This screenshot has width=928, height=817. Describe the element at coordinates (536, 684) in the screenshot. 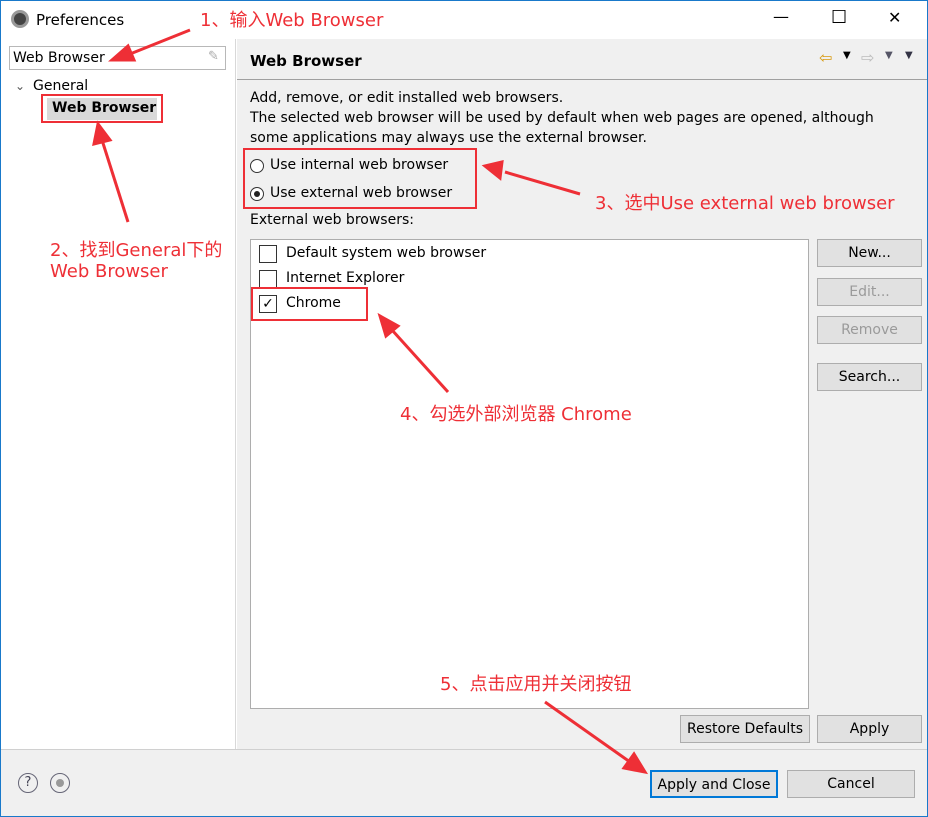

I see `annotation-step-5: 5、点击应用并关闭按钮` at that location.